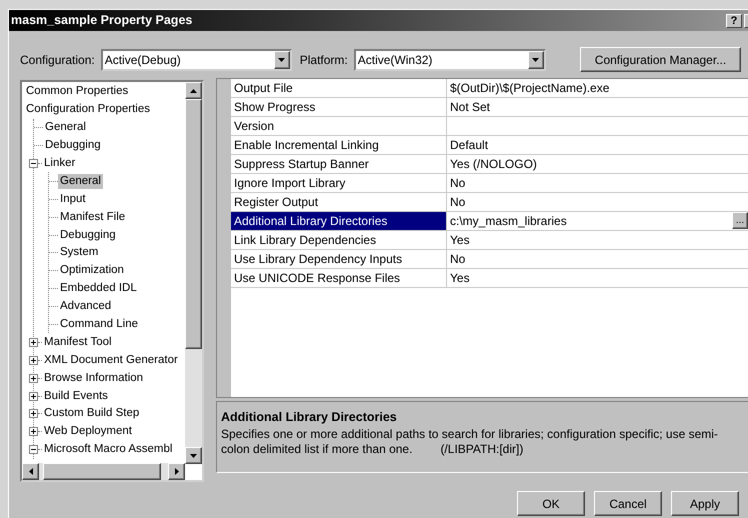 This screenshot has width=748, height=518. Describe the element at coordinates (339, 221) in the screenshot. I see `property-name: Additional Library Directories` at that location.